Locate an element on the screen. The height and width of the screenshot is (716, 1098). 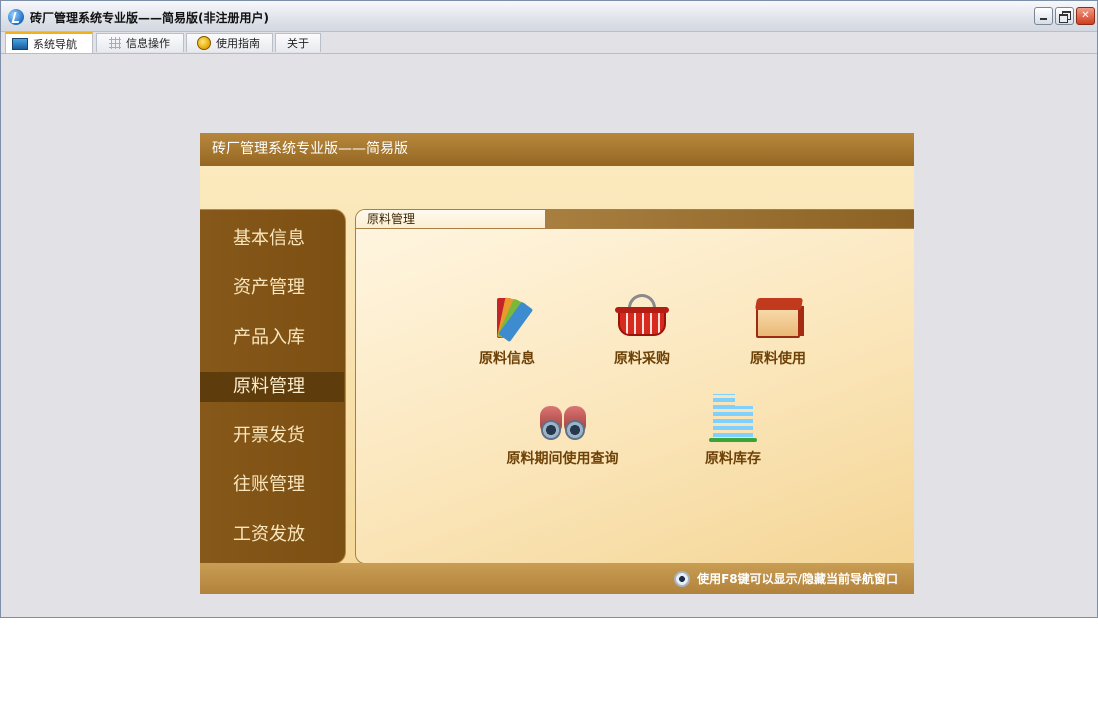
feature-label: 原料信息 is located at coordinates (507, 359).